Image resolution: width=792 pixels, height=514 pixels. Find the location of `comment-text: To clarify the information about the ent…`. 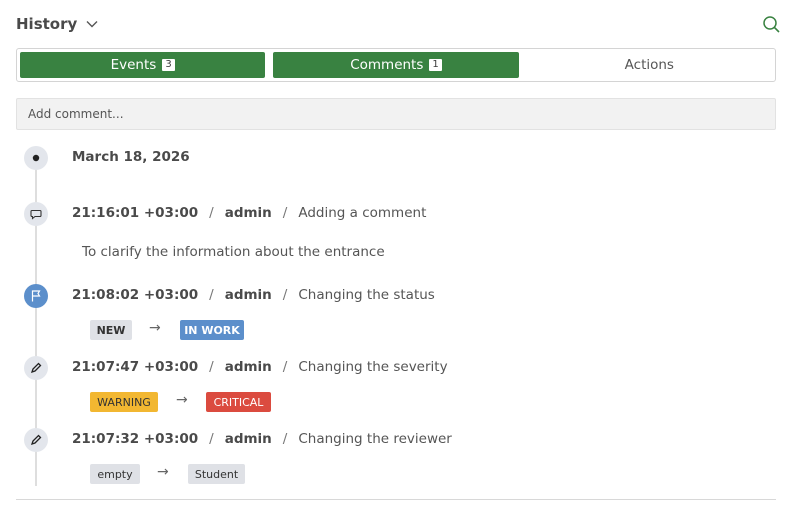

comment-text: To clarify the information about the ent… is located at coordinates (233, 252).